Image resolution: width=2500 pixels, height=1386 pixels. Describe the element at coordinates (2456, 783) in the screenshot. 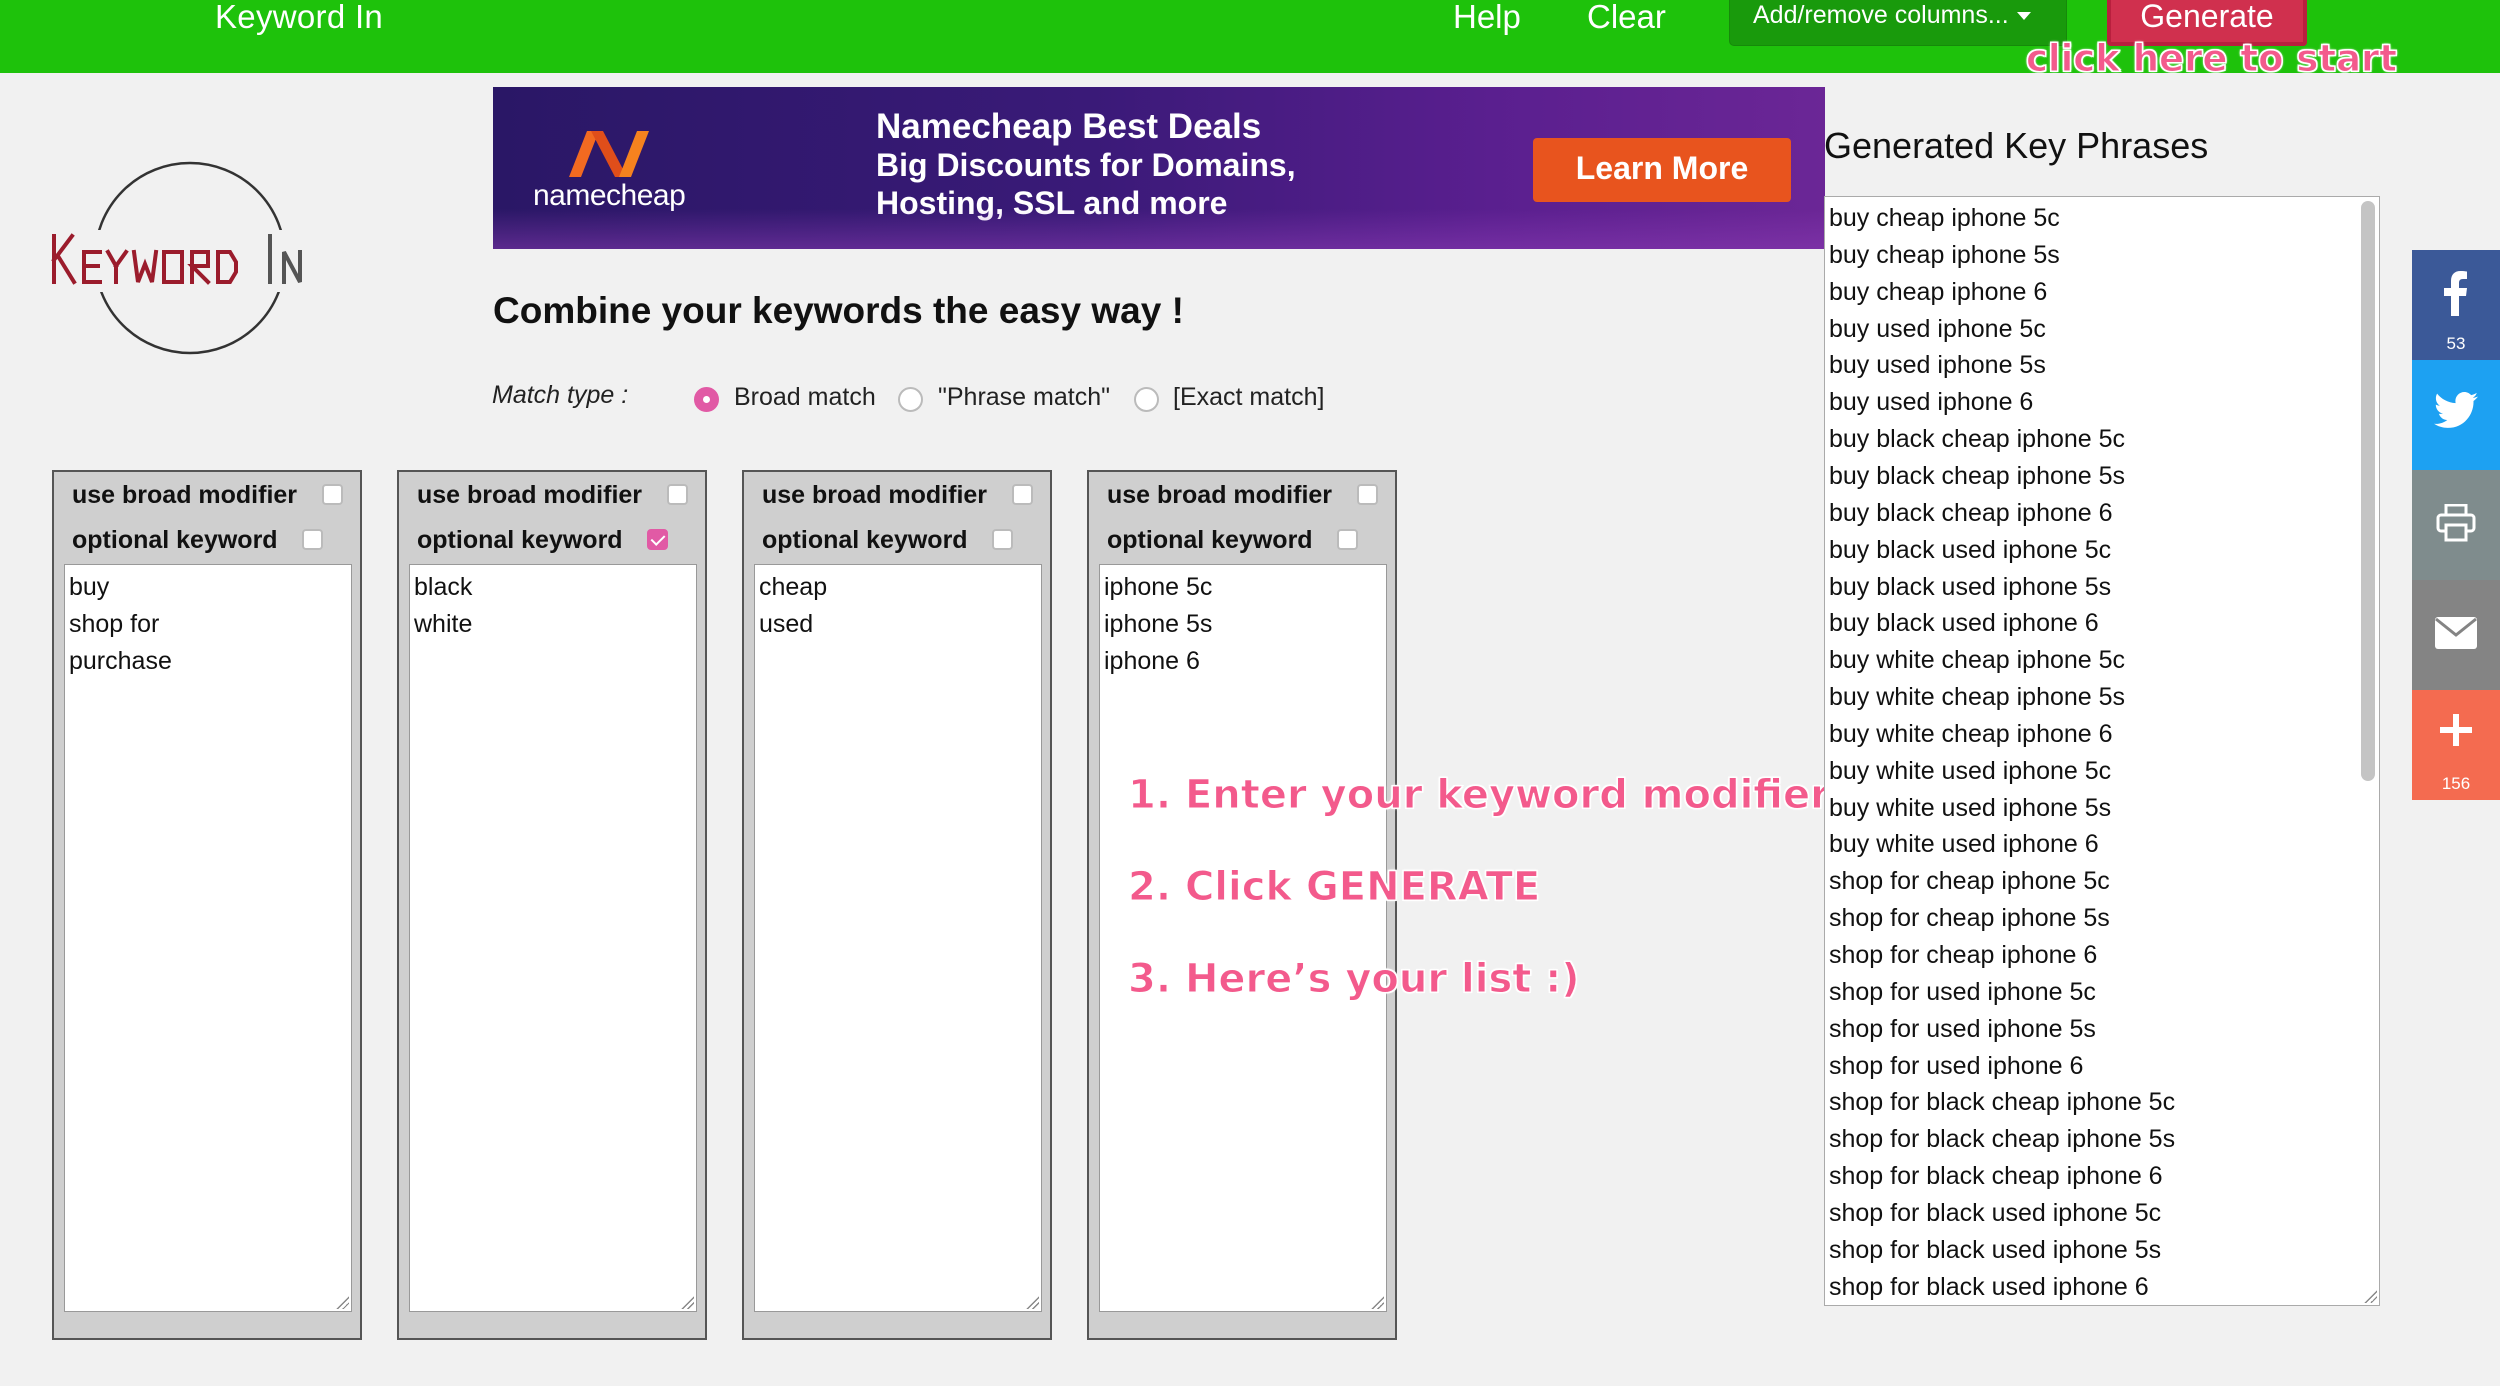

I see `more-share-count: 156` at that location.